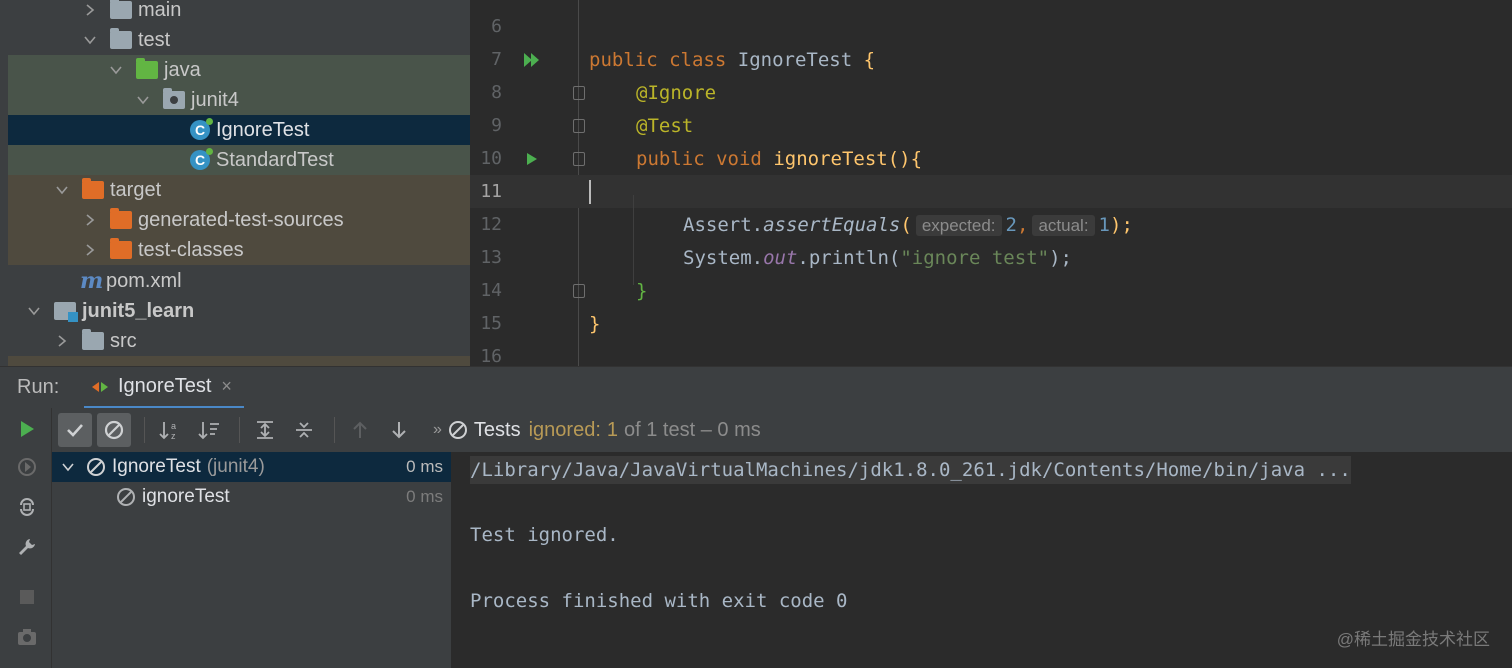 The height and width of the screenshot is (668, 1512). What do you see at coordinates (304, 430) in the screenshot?
I see `collapse-all-icon` at bounding box center [304, 430].